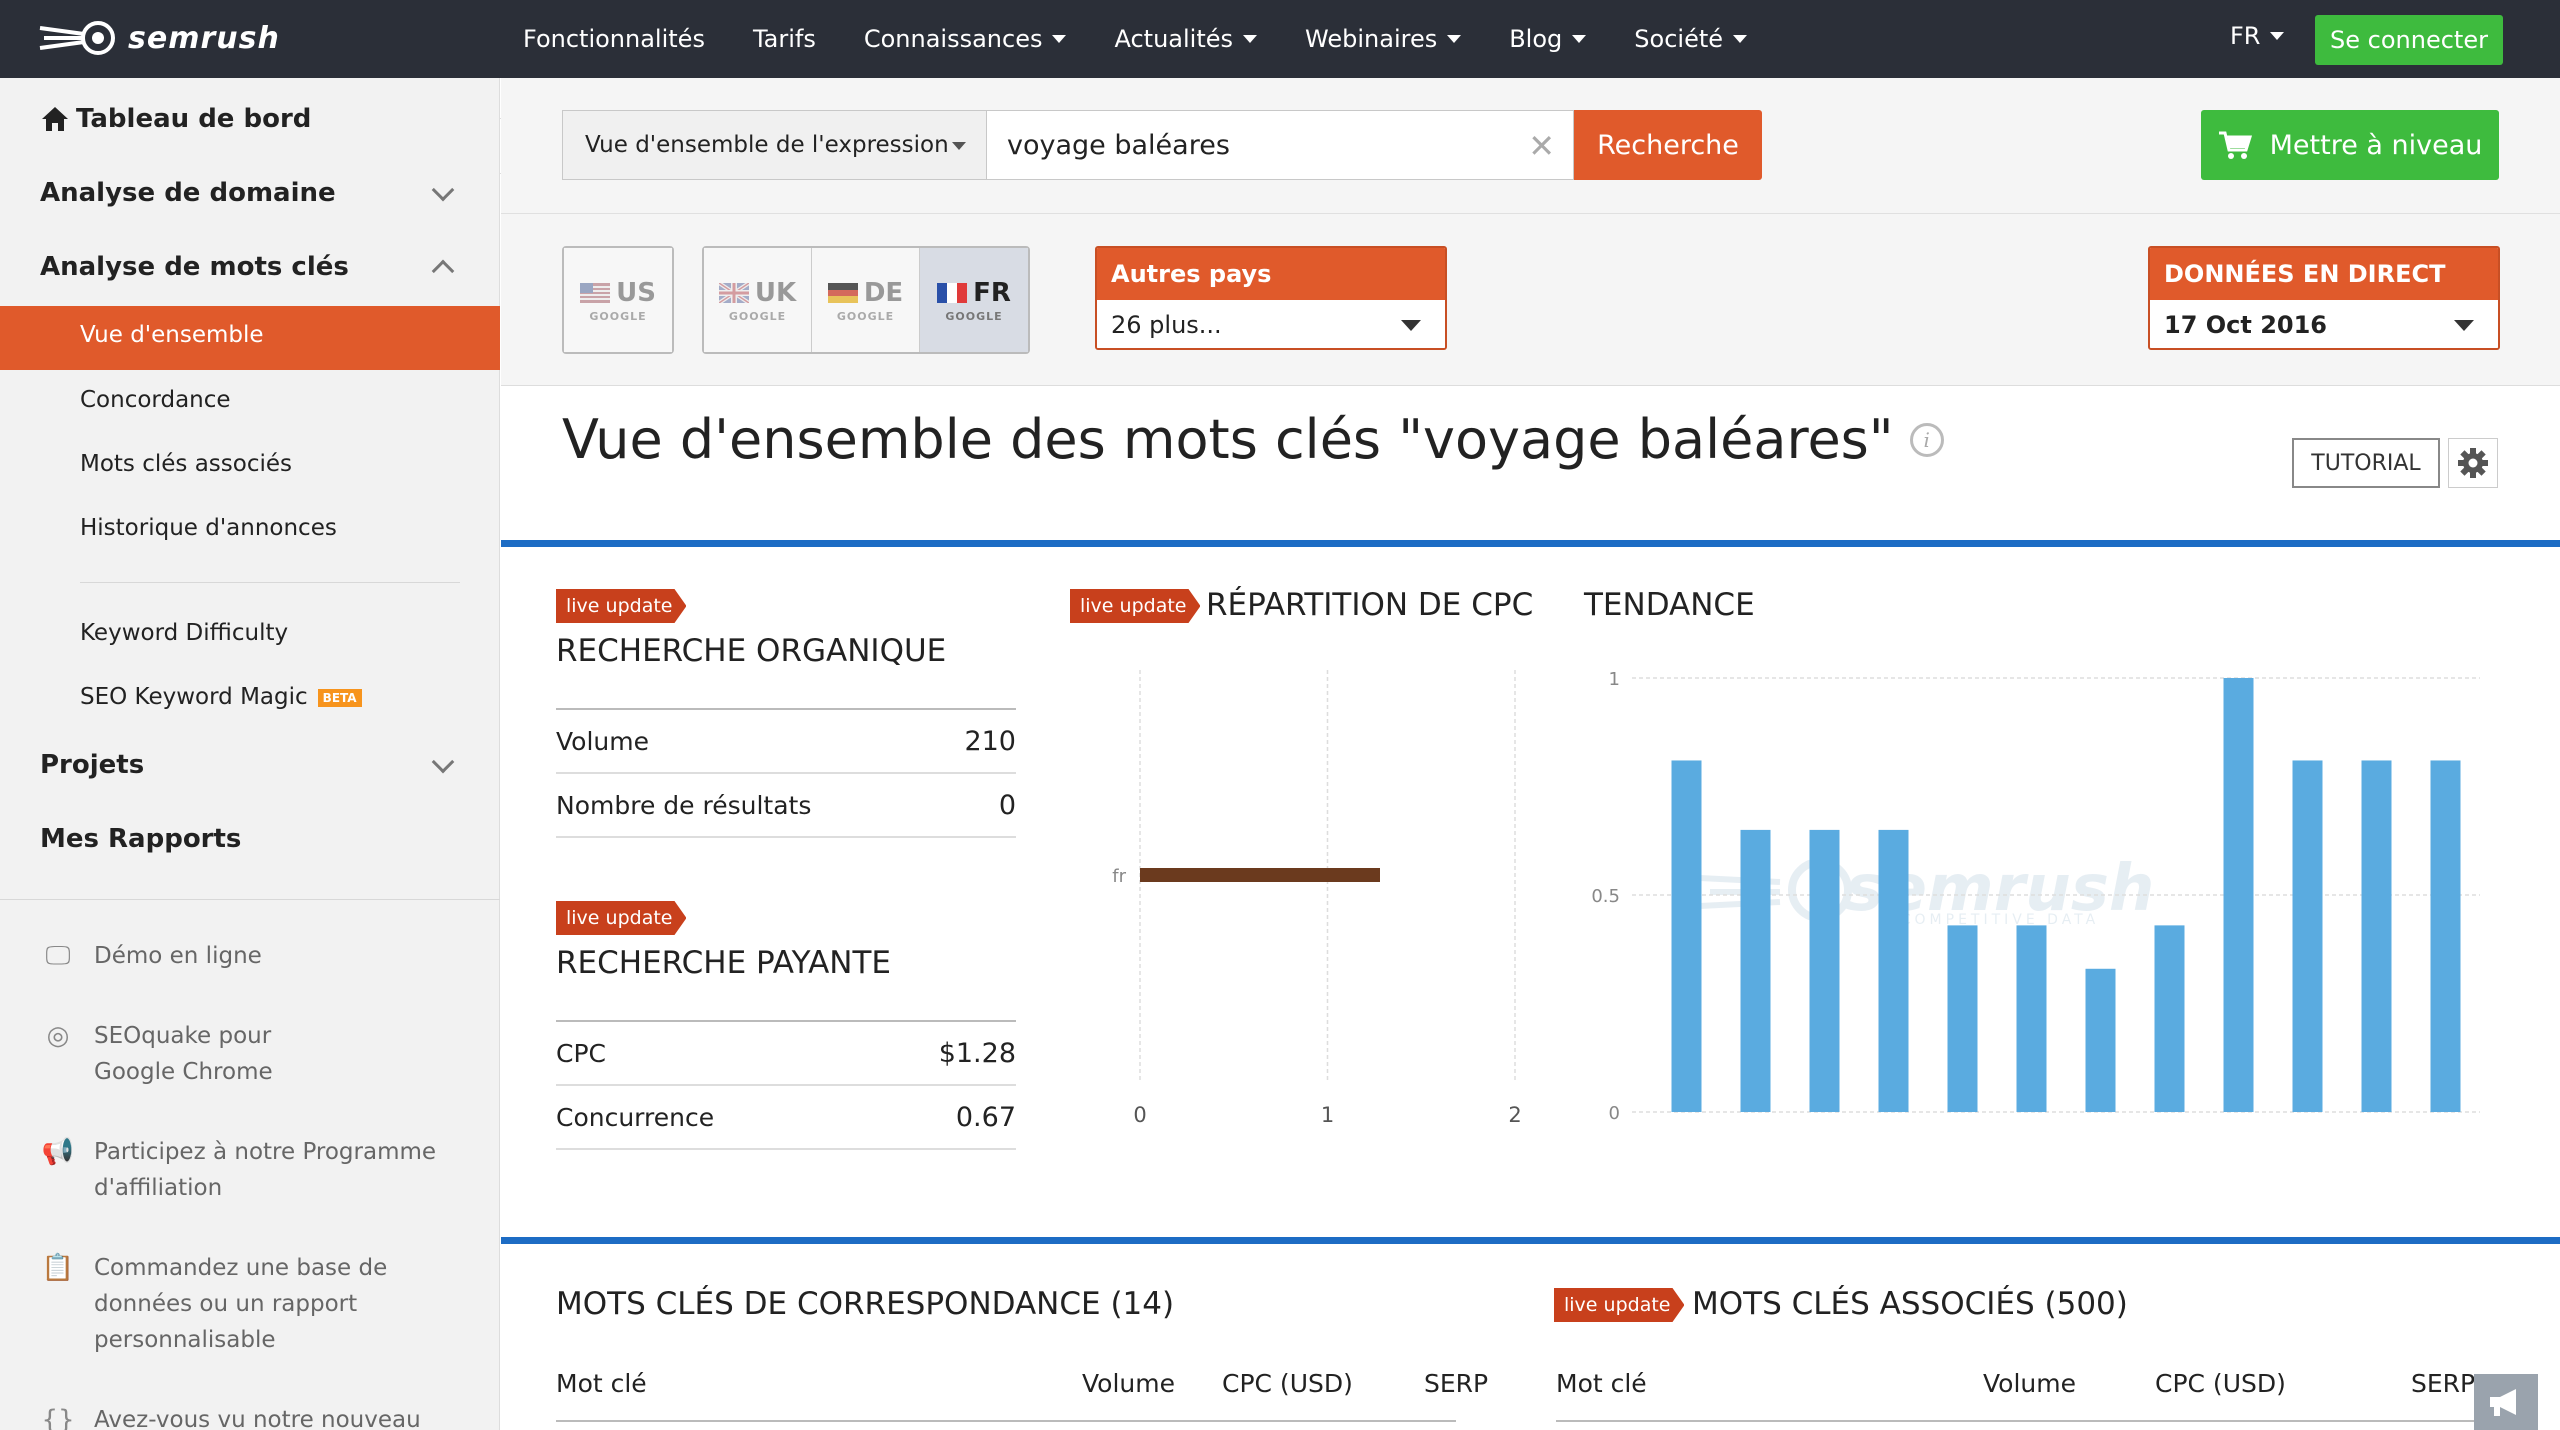 The height and width of the screenshot is (1430, 2560). I want to click on sidebar-item-keyword-analysis: Analyse de mots clés, so click(194, 267).